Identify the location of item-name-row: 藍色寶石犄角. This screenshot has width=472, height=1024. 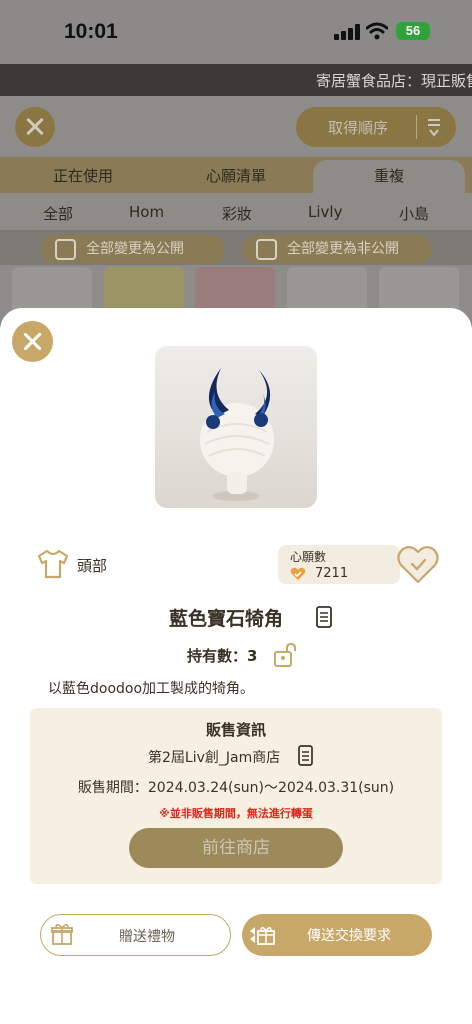
(236, 617).